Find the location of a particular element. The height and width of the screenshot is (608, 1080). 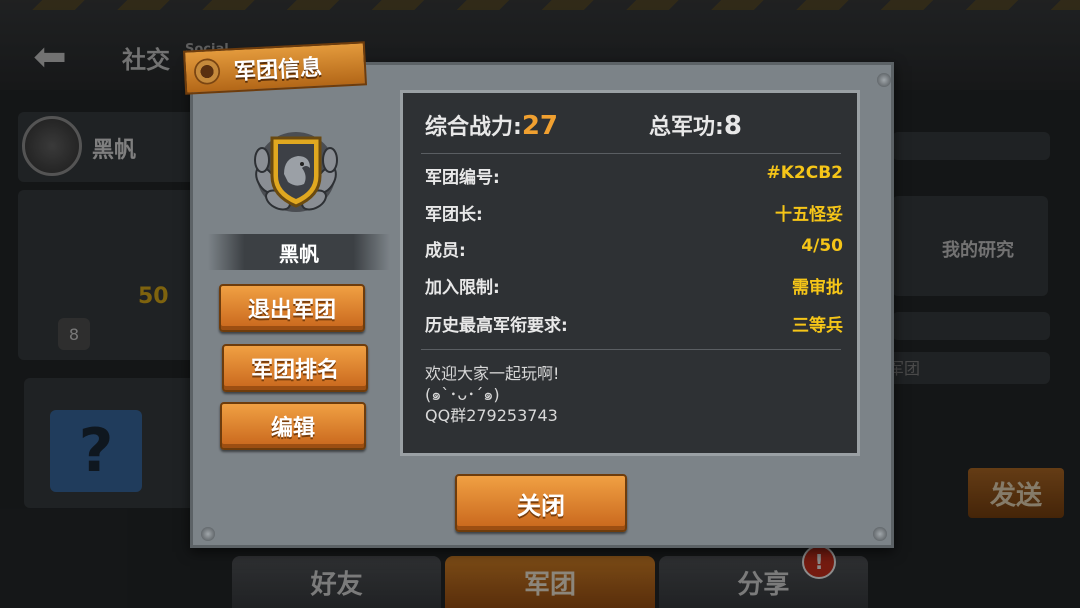

merit-stat: 总军功:8 is located at coordinates (695, 125).